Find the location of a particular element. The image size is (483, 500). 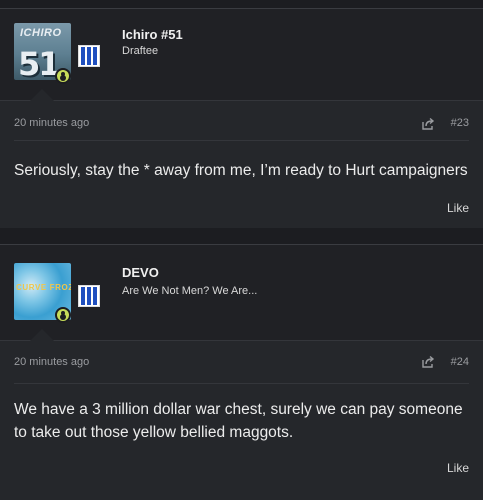

avatar-text: CURVE FROZEN is located at coordinates (43, 287).